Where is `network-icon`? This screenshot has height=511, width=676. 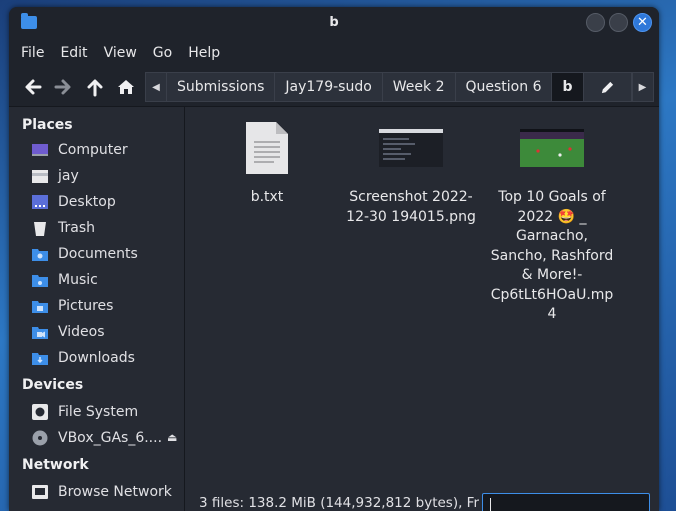 network-icon is located at coordinates (40, 492).